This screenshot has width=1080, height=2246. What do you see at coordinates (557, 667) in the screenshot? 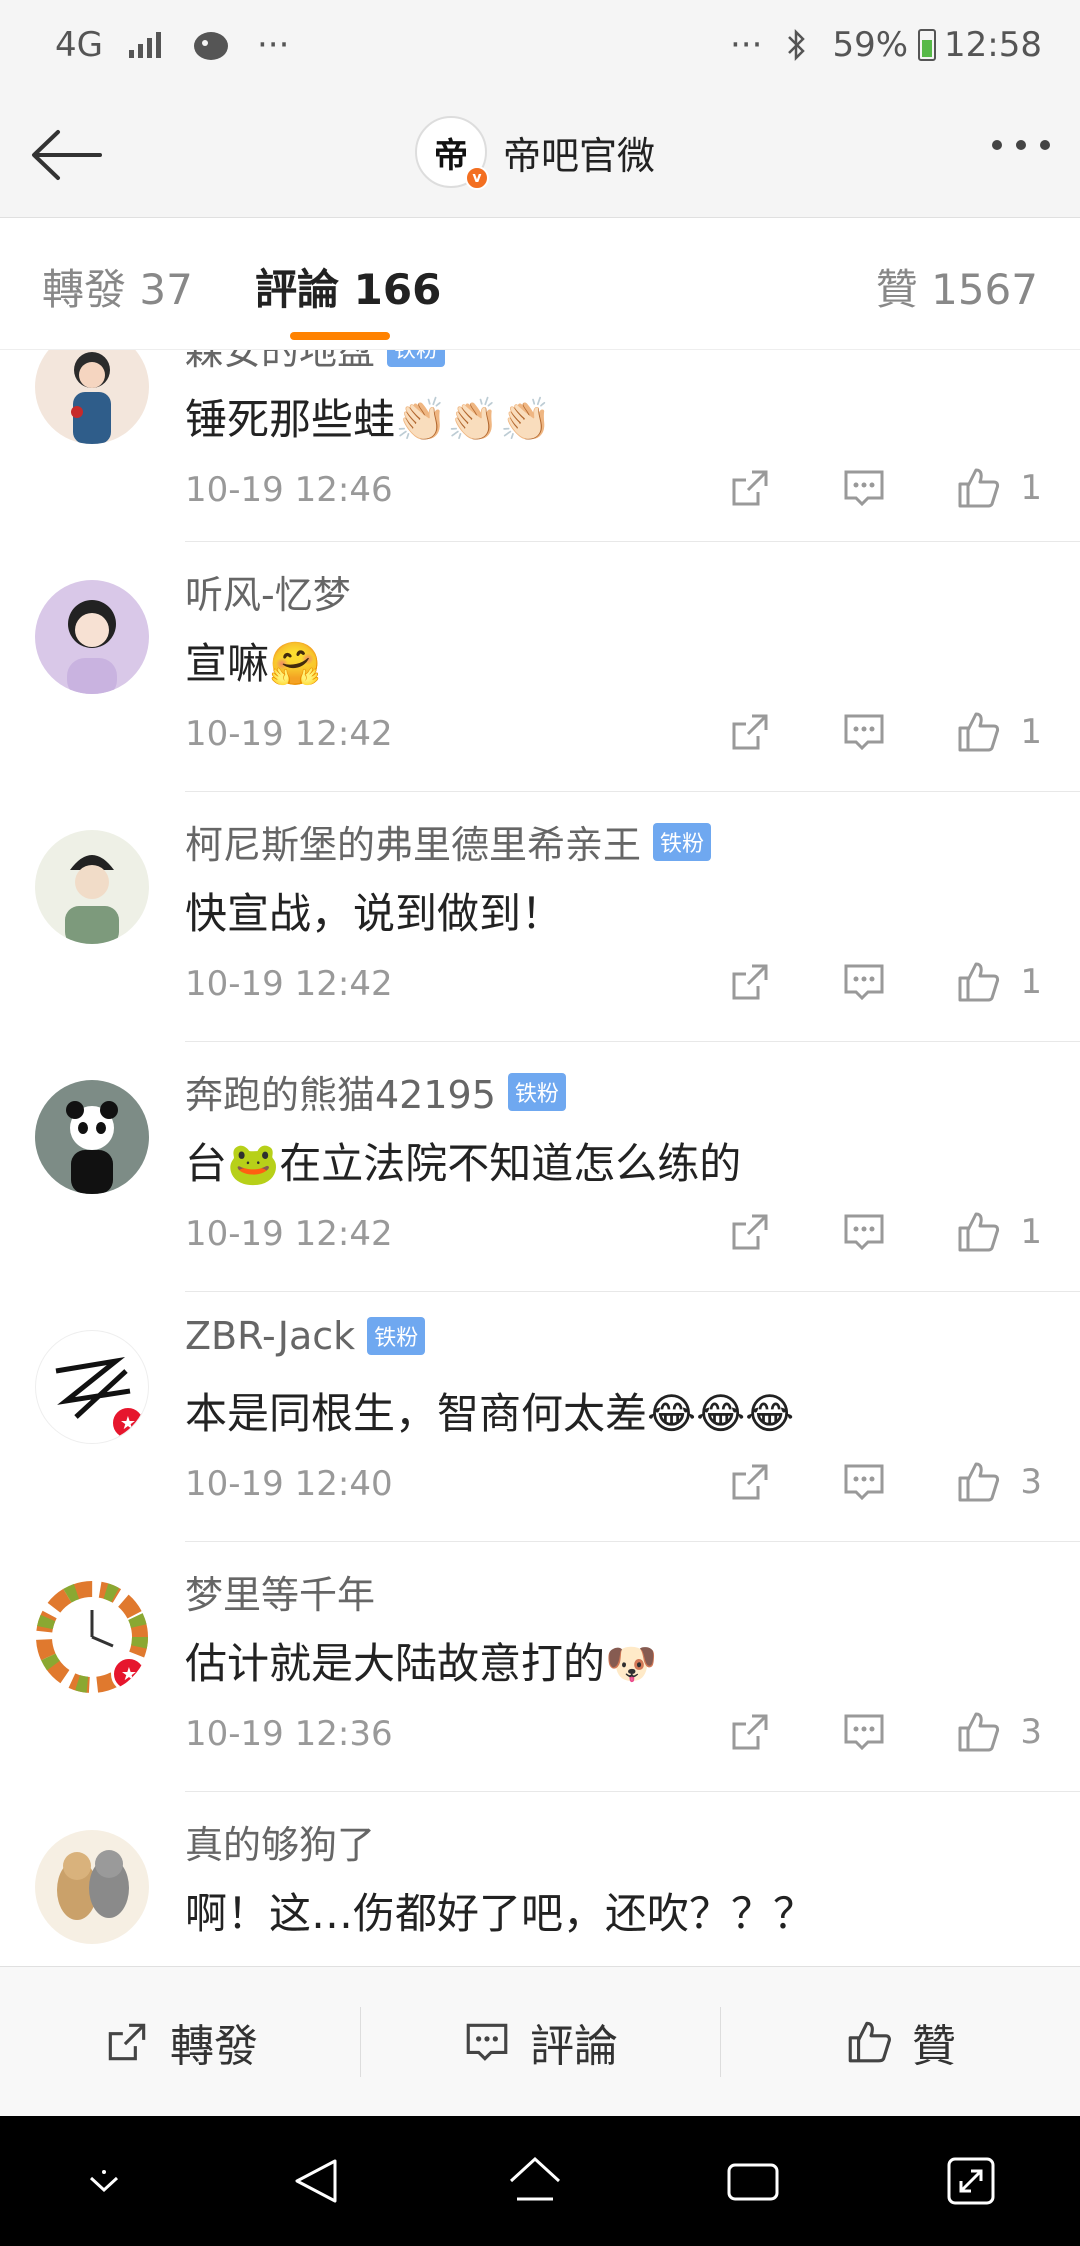
I see `comment-item: 听风-忆梦 宣嘛🤗 10-19 12:42 1` at bounding box center [557, 667].